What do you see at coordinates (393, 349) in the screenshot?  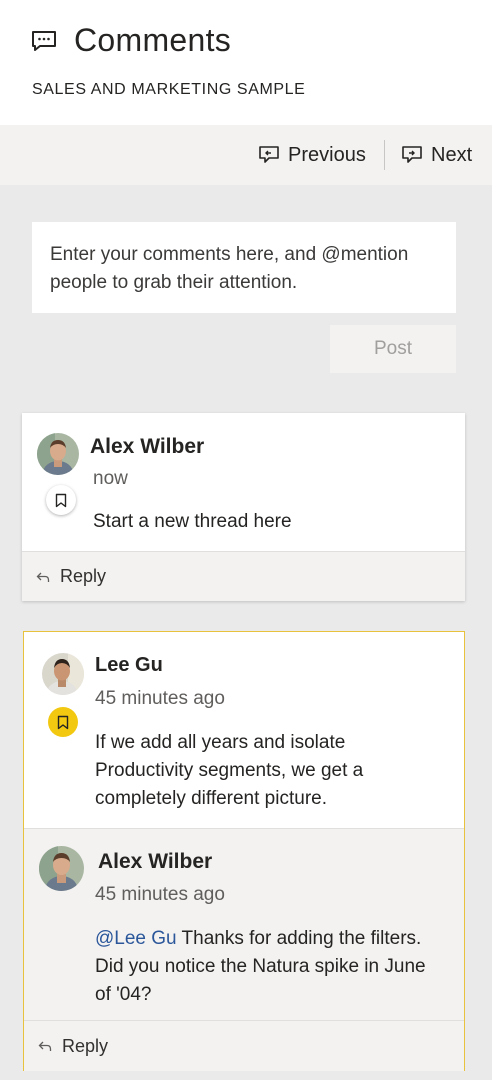 I see `post-button: Post` at bounding box center [393, 349].